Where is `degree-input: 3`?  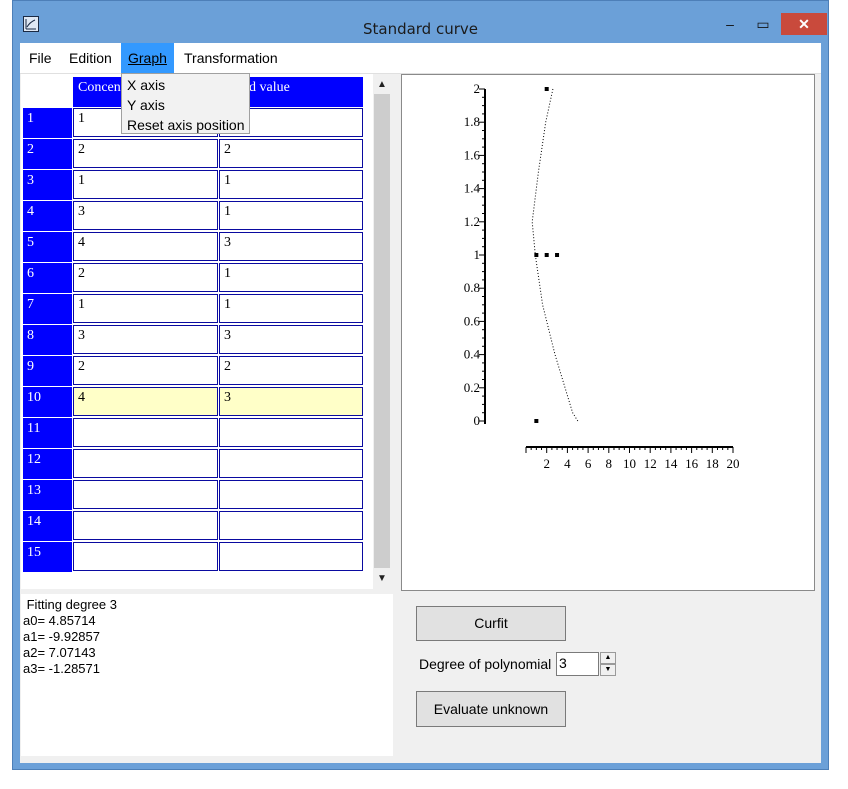 degree-input: 3 is located at coordinates (577, 664).